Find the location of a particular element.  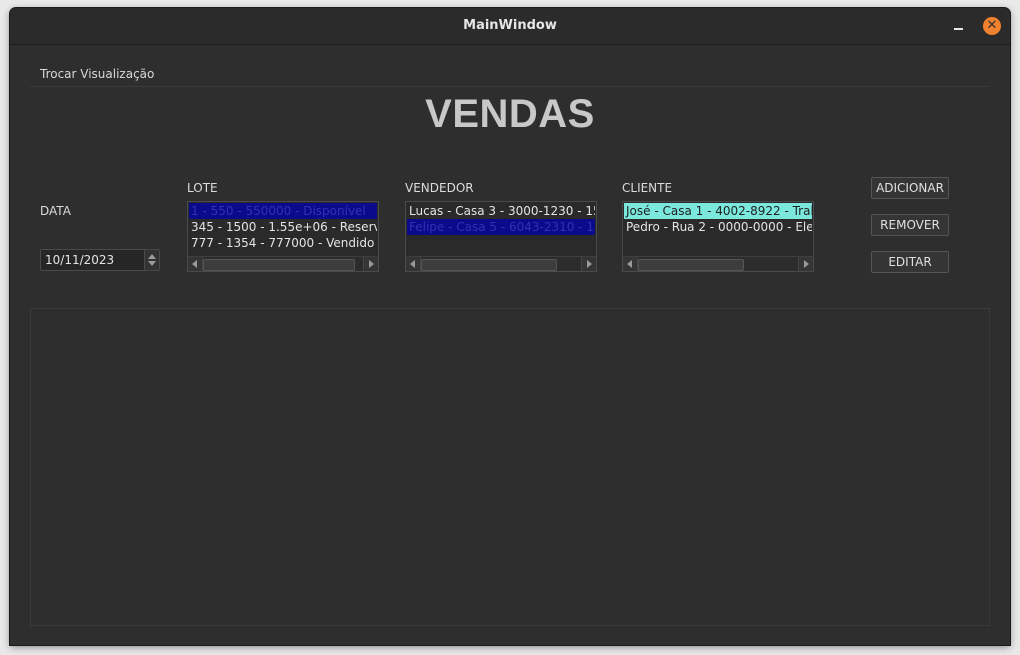

title-bar: MainWindow ✕ is located at coordinates (510, 26).